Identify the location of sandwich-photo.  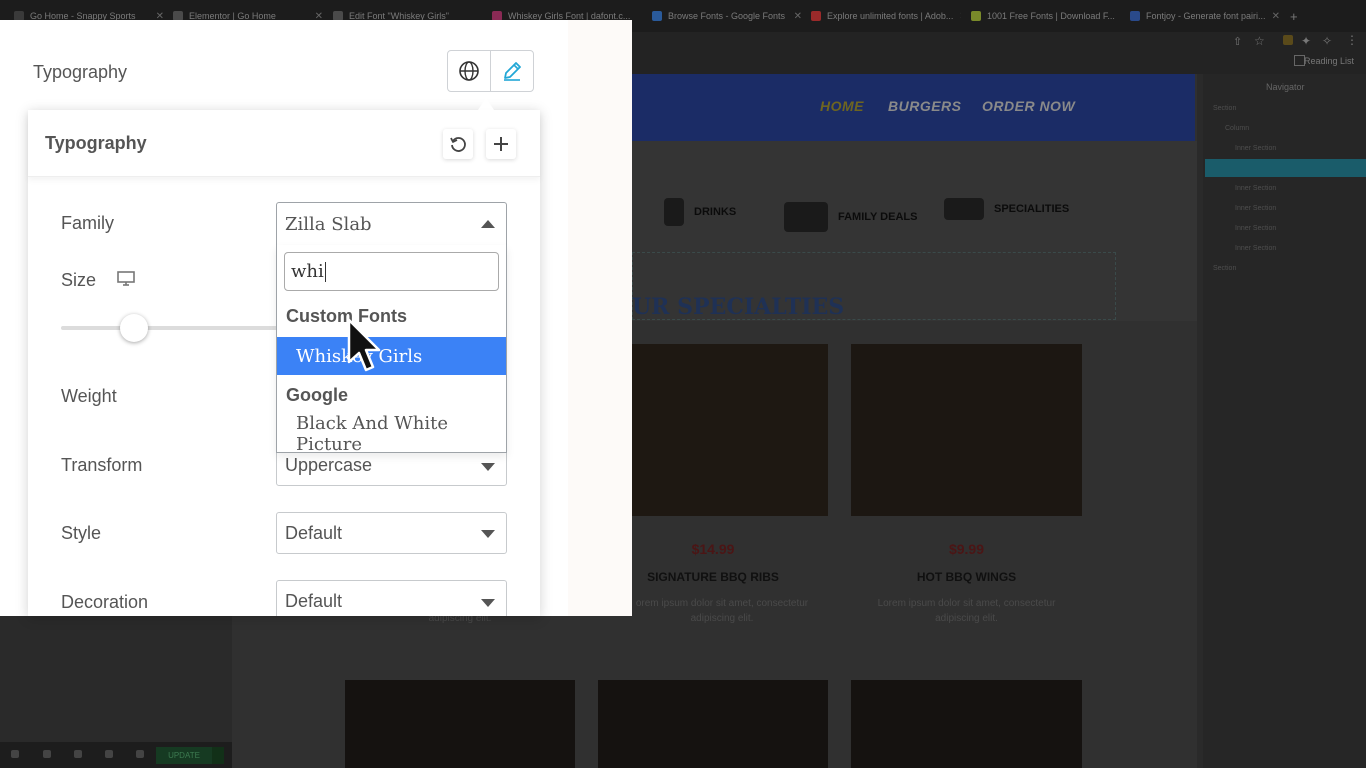
(730, 430).